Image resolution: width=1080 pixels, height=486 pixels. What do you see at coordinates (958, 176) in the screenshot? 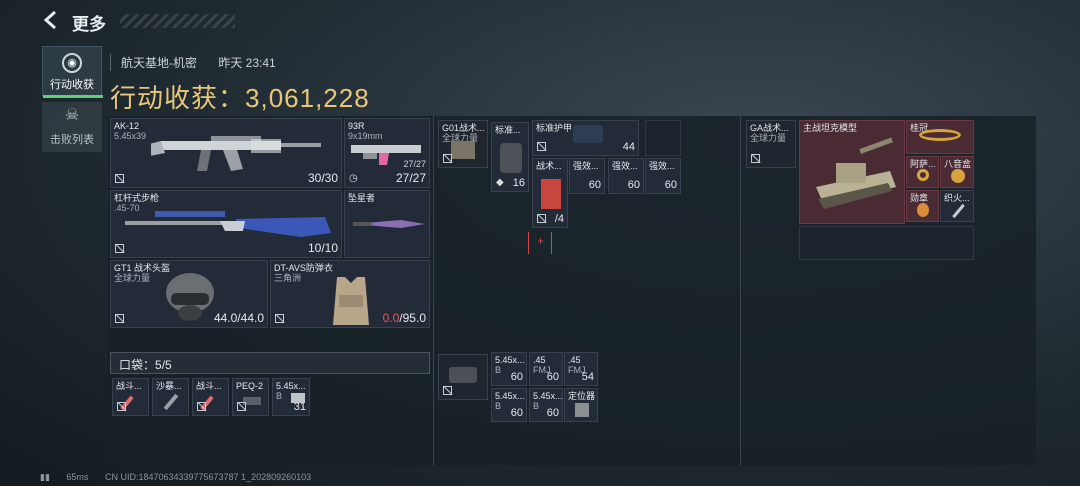
I see `music-box-icon` at bounding box center [958, 176].